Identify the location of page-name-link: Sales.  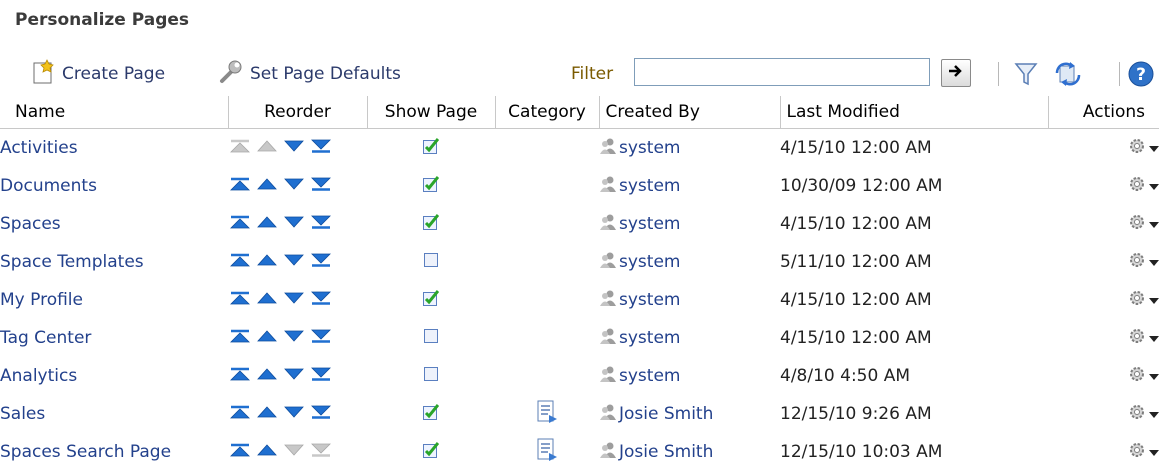
(114, 414).